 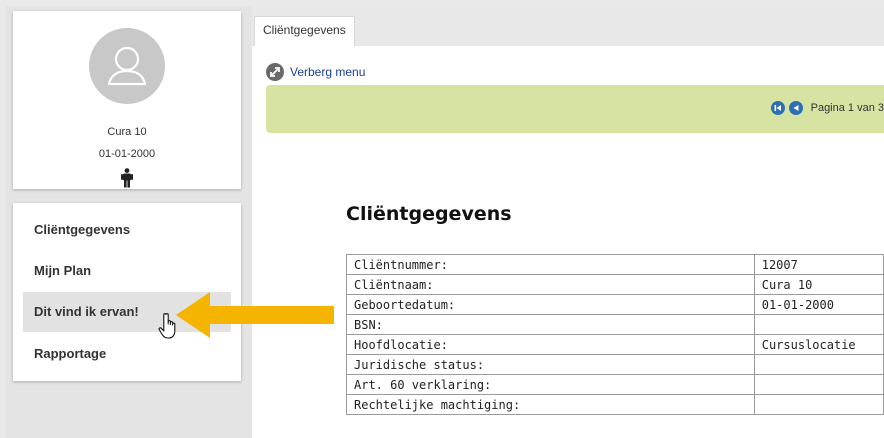 What do you see at coordinates (127, 132) in the screenshot?
I see `client-name: Cura 10` at bounding box center [127, 132].